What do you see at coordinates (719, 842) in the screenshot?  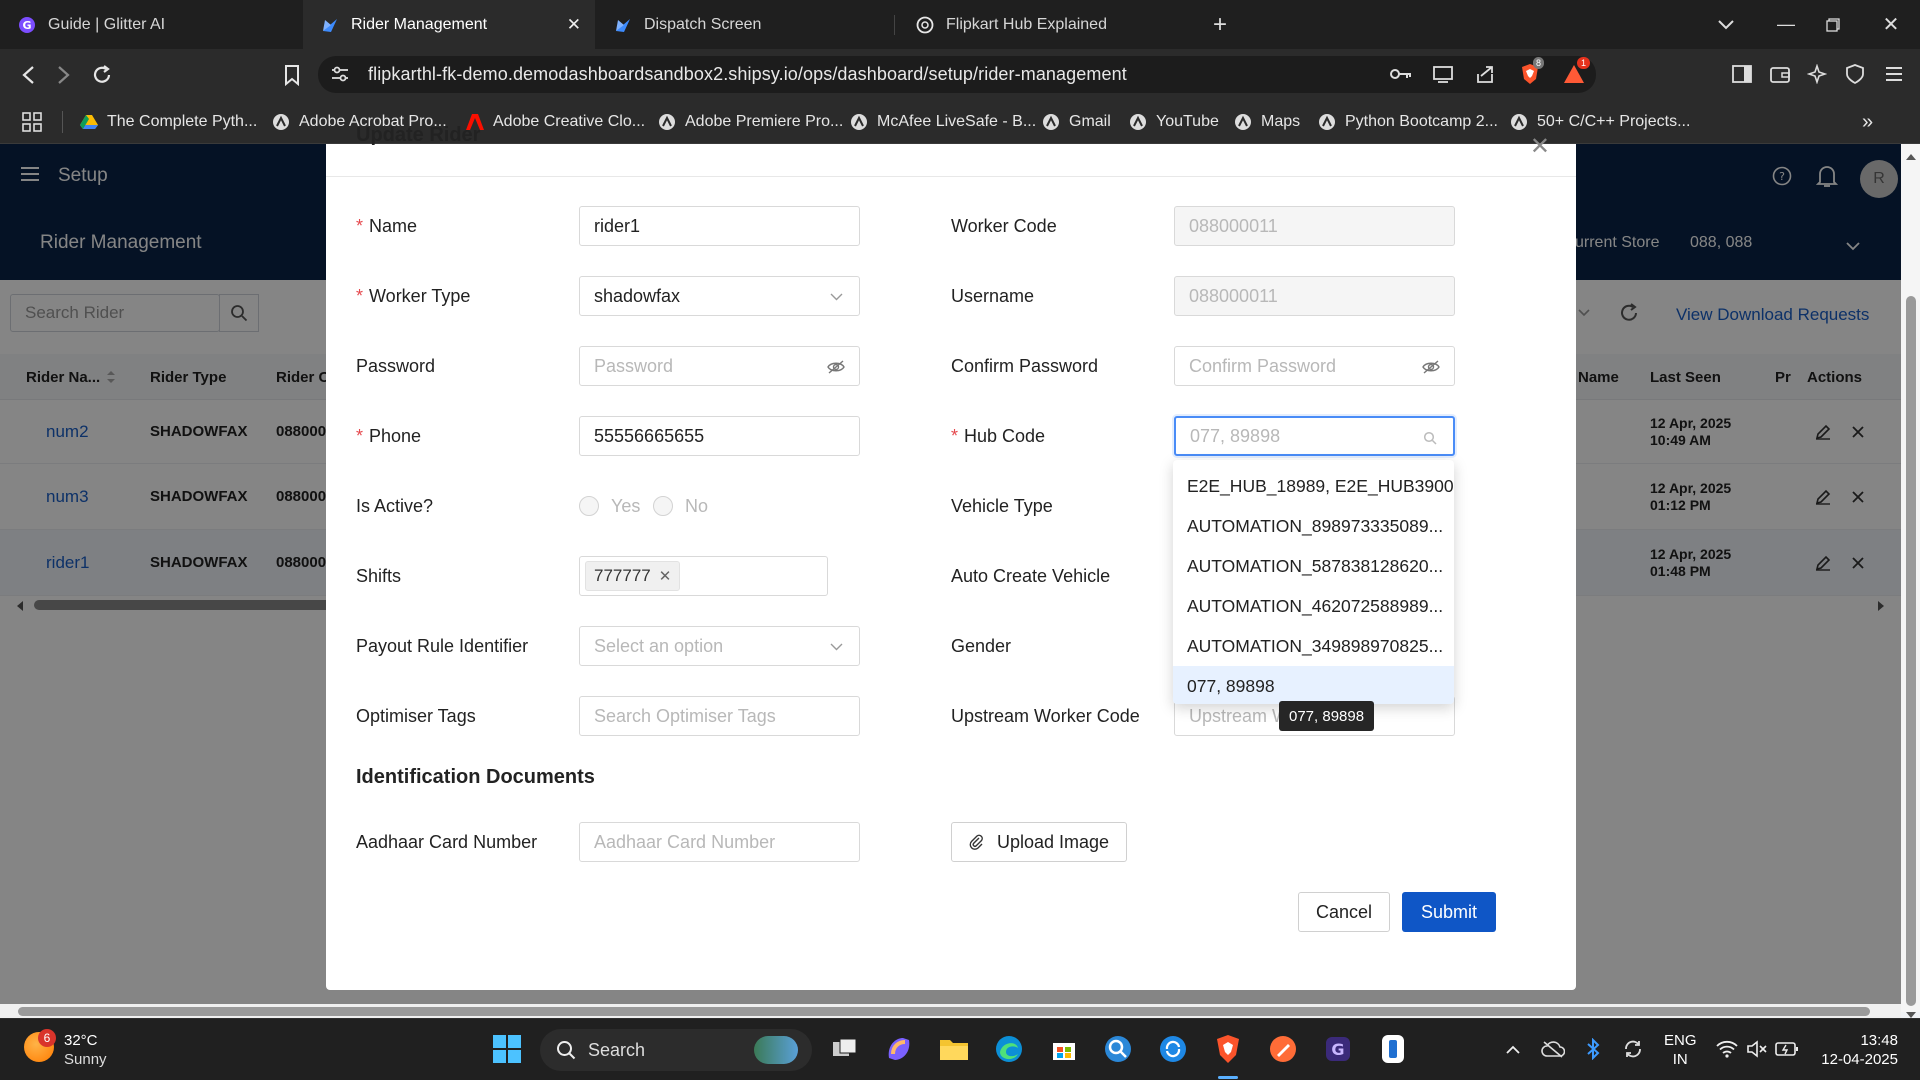 I see `aadhaar-input: Aadhaar Card Number` at bounding box center [719, 842].